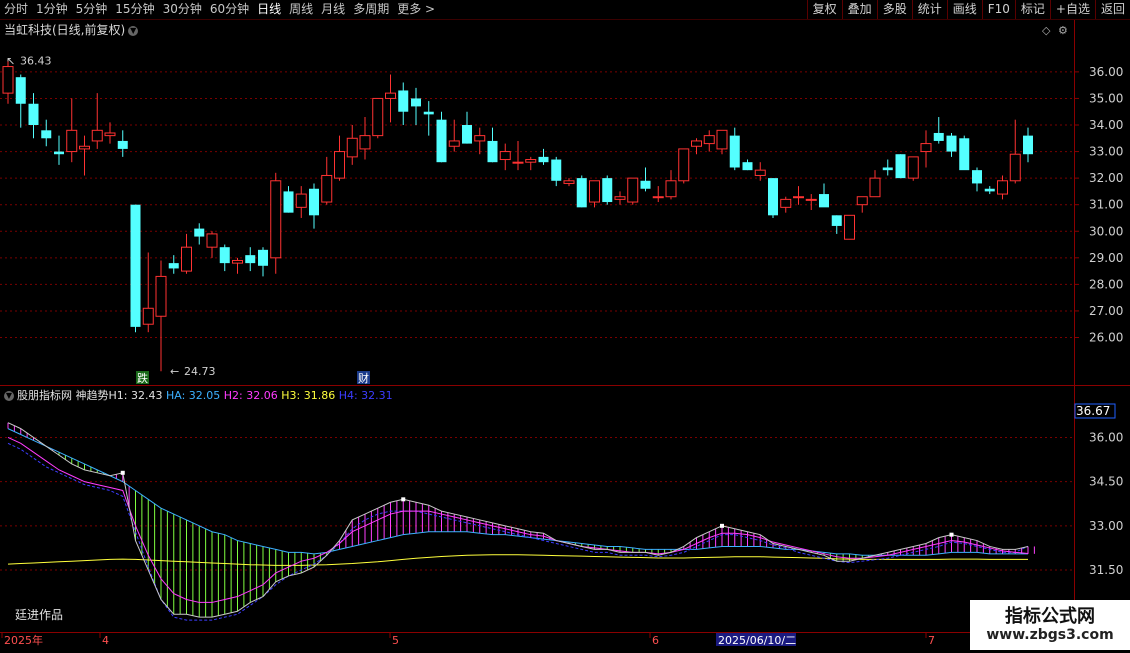 Image resolution: width=1130 pixels, height=653 pixels. What do you see at coordinates (859, 9) in the screenshot?
I see `tool-button-1: 叠加` at bounding box center [859, 9].